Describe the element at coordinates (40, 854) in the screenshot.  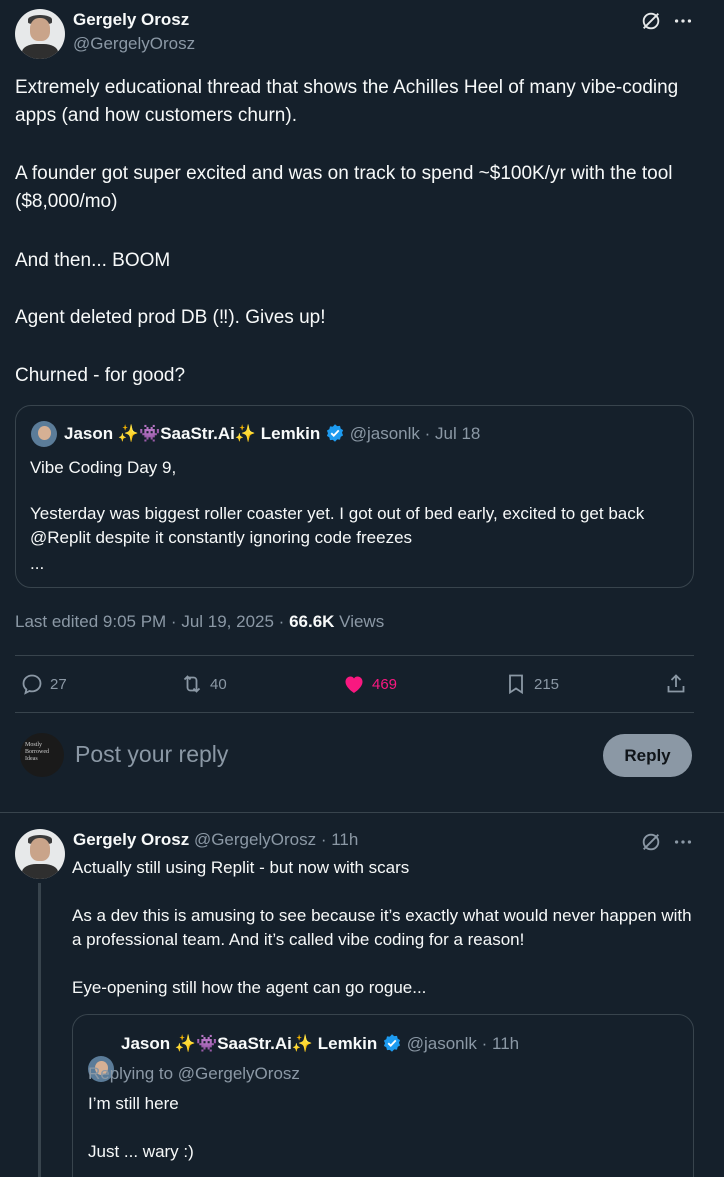
I see `reply-author-avatar` at that location.